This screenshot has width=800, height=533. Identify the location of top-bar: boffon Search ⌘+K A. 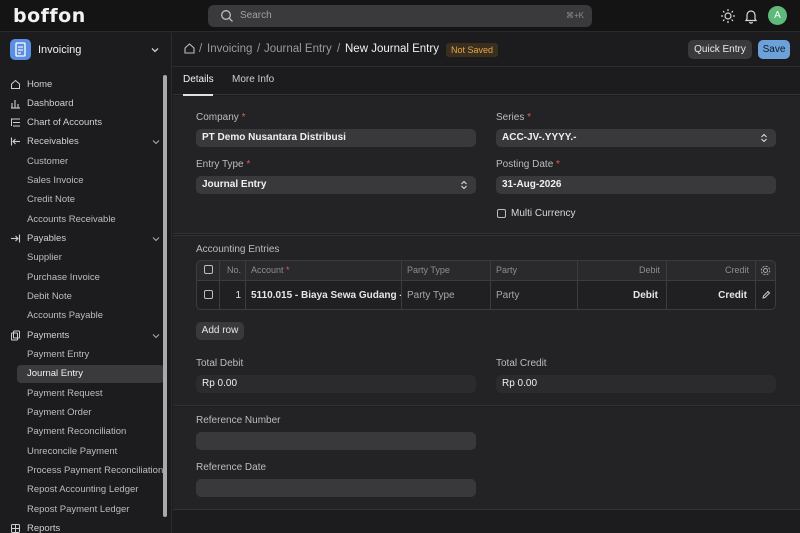
(400, 16).